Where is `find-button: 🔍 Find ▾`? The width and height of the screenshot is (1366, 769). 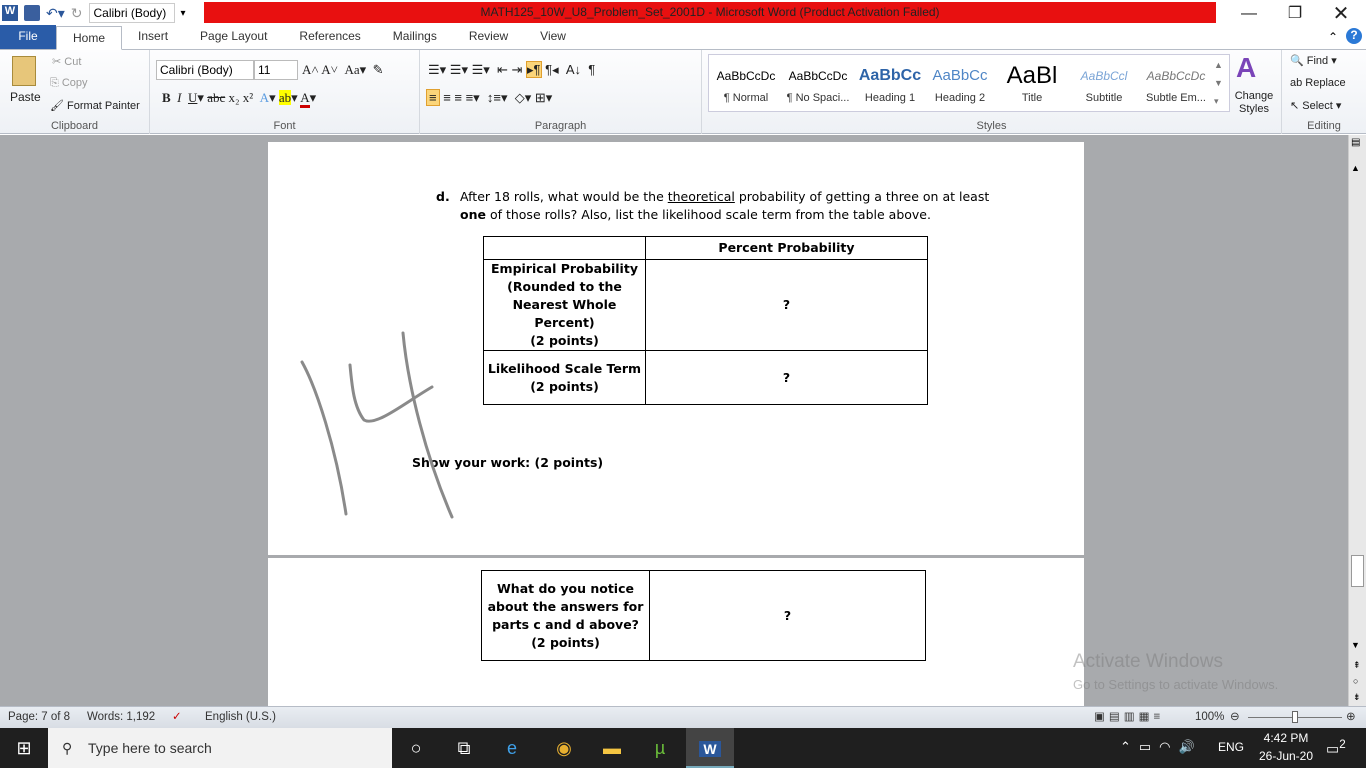 find-button: 🔍 Find ▾ is located at coordinates (1313, 60).